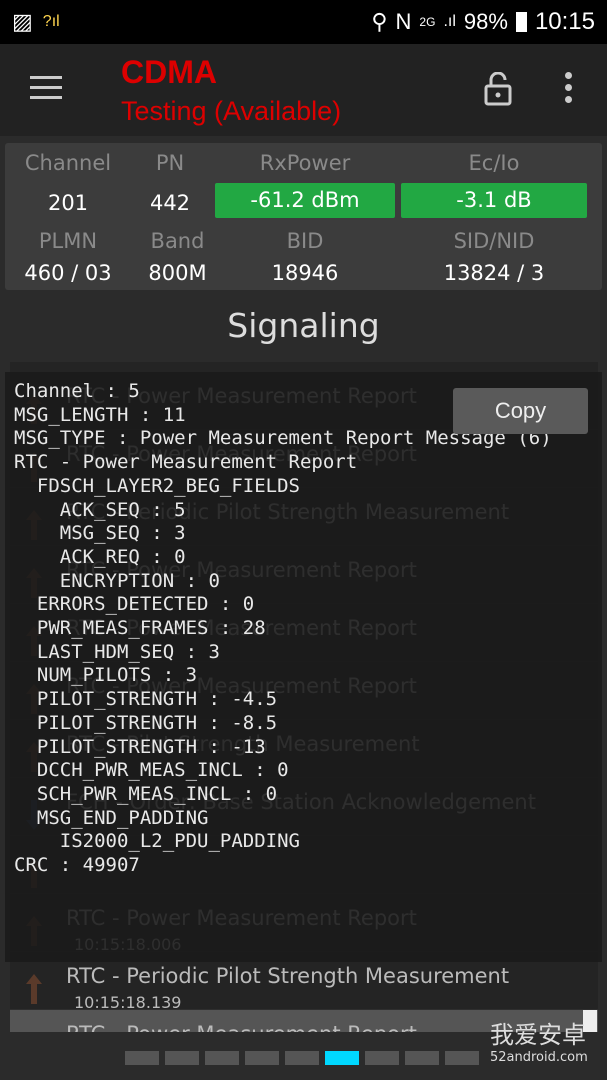 This screenshot has width=607, height=1080. What do you see at coordinates (68, 163) in the screenshot?
I see `channel-label: Channel` at bounding box center [68, 163].